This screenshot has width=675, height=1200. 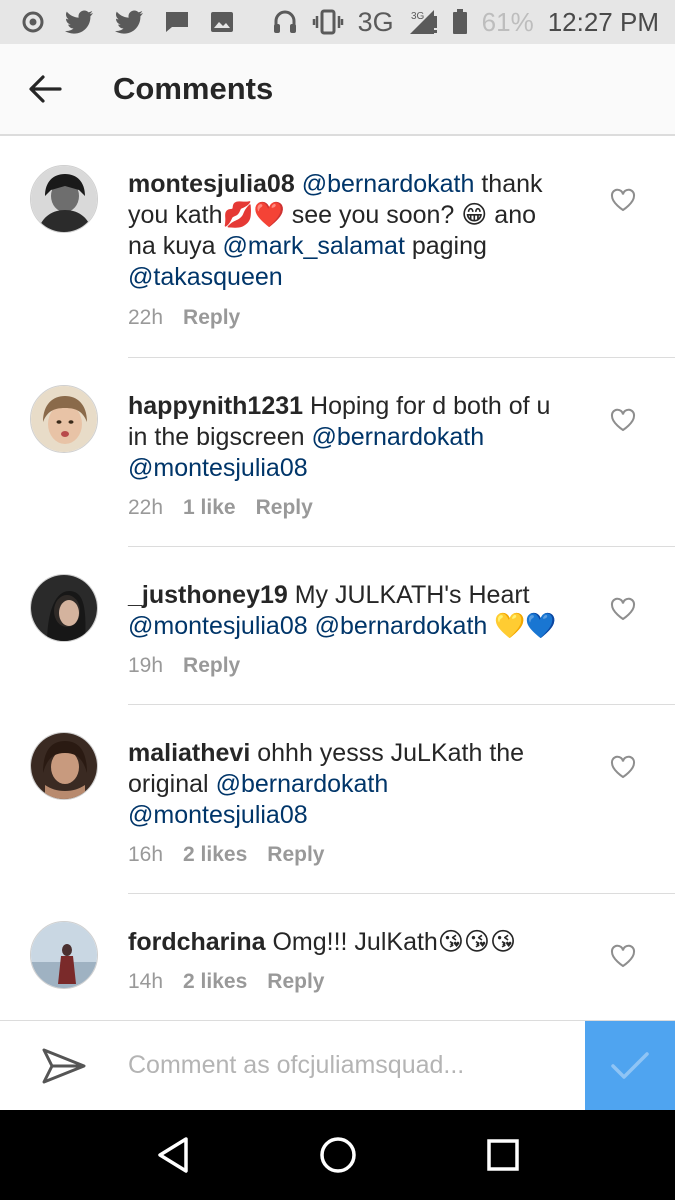 I want to click on comment-username: fordcharina, so click(x=197, y=942).